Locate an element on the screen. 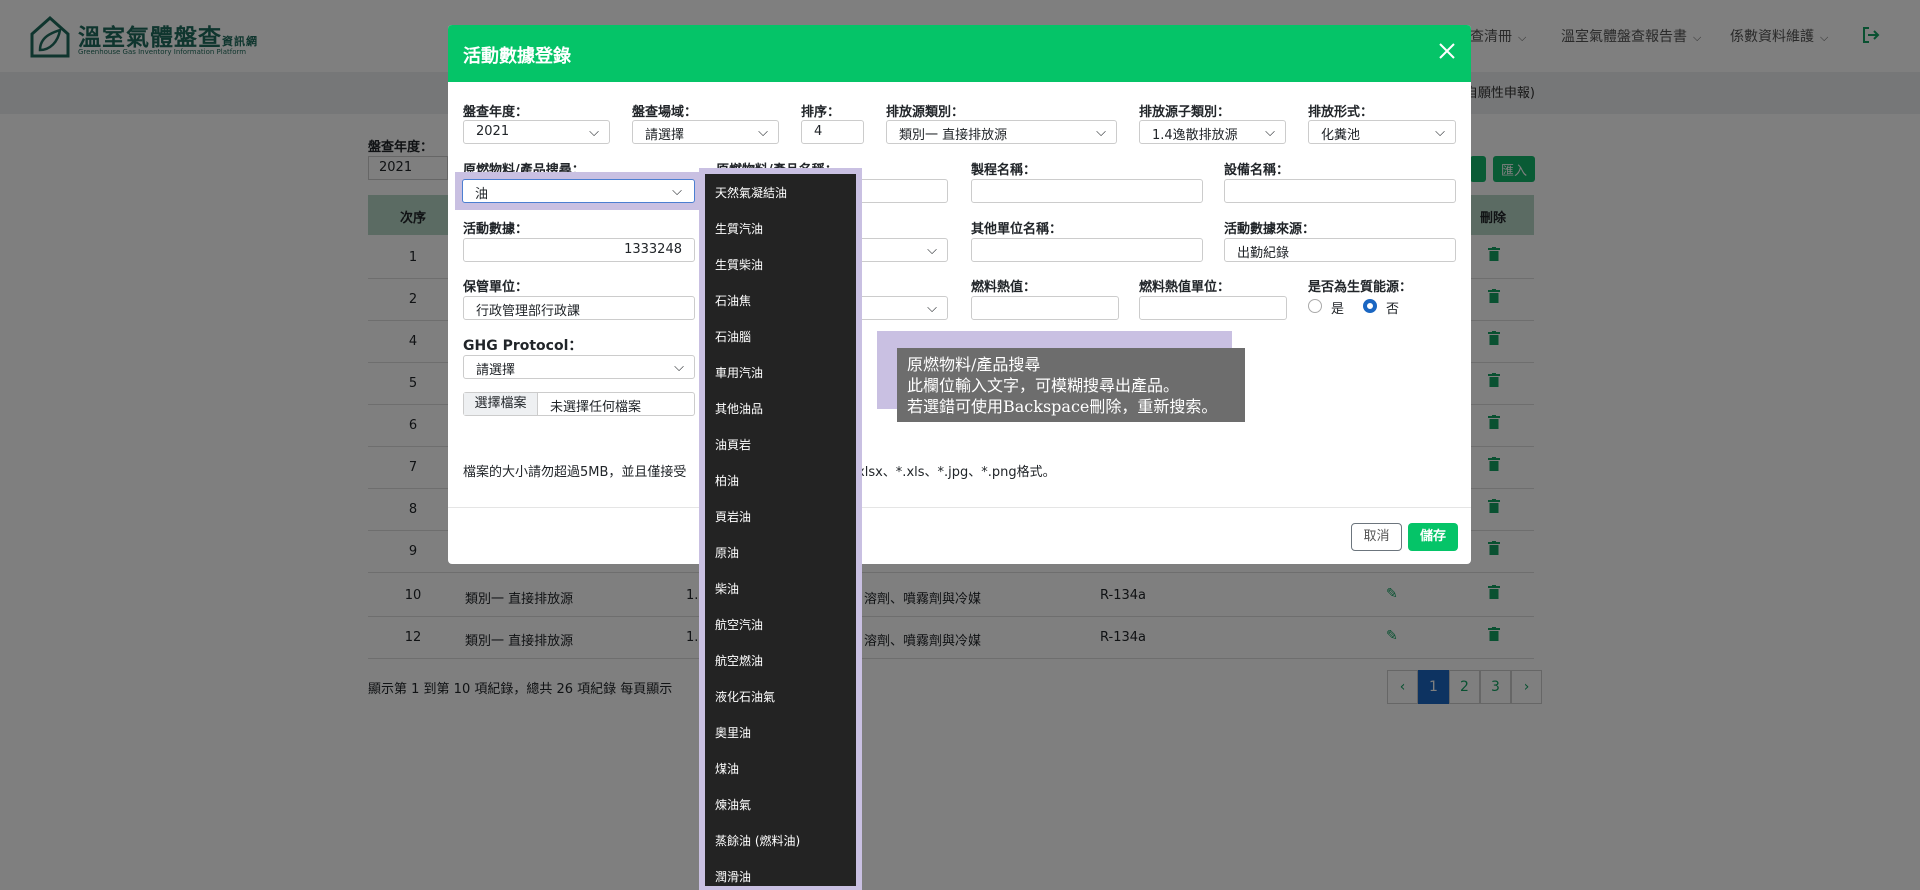  label-source-subcategory: 排放源子類別： is located at coordinates (1185, 112).